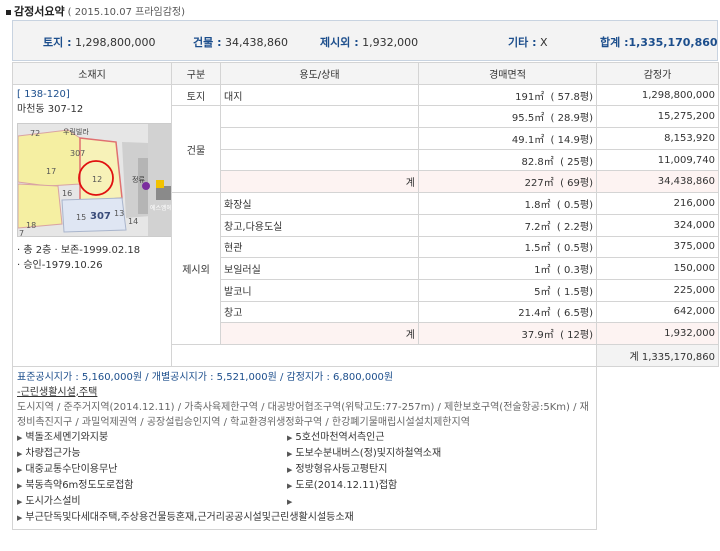 Image resolution: width=720 pixels, height=551 pixels. Describe the element at coordinates (319, 95) in the screenshot. I see `use-cell: 대지` at that location.